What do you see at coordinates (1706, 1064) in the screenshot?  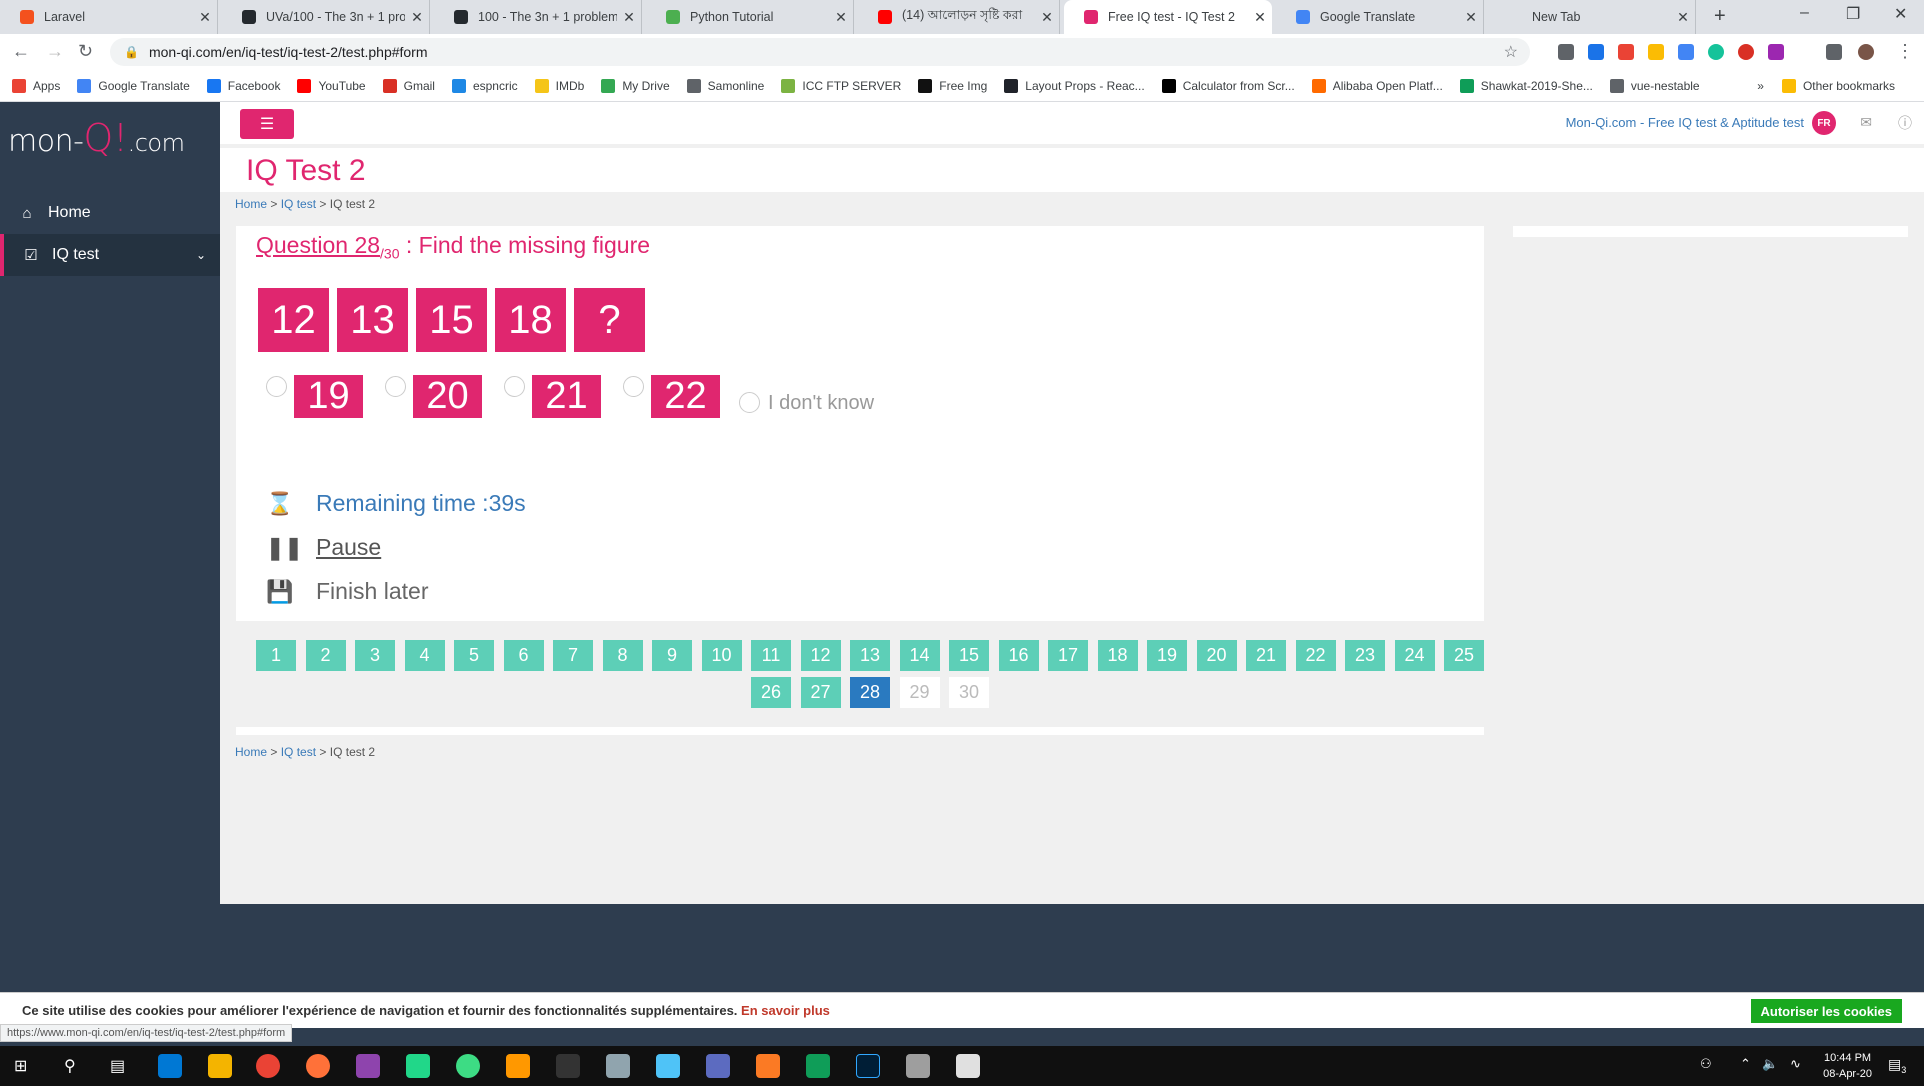 I see `people-icon: ⚇` at bounding box center [1706, 1064].